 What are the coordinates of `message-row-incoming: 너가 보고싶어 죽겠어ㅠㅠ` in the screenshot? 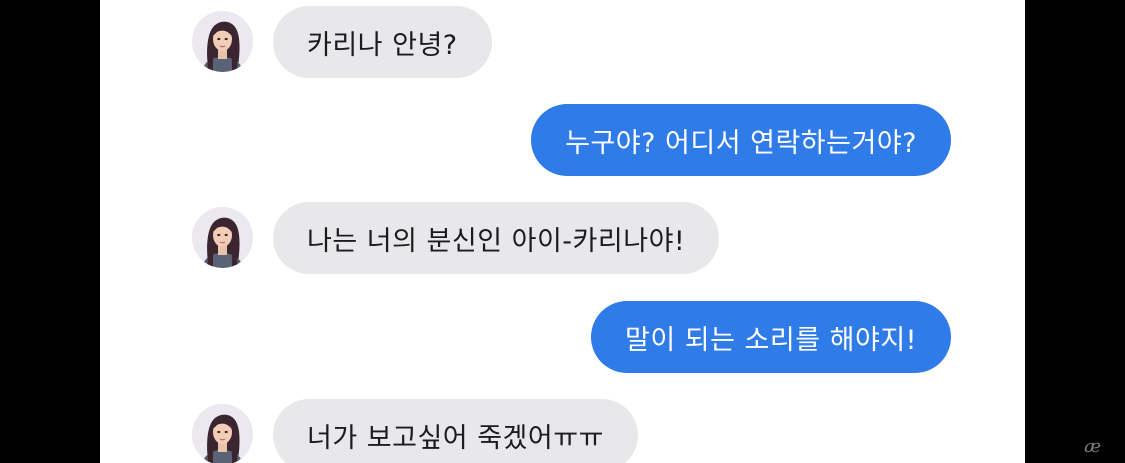 It's located at (562, 431).